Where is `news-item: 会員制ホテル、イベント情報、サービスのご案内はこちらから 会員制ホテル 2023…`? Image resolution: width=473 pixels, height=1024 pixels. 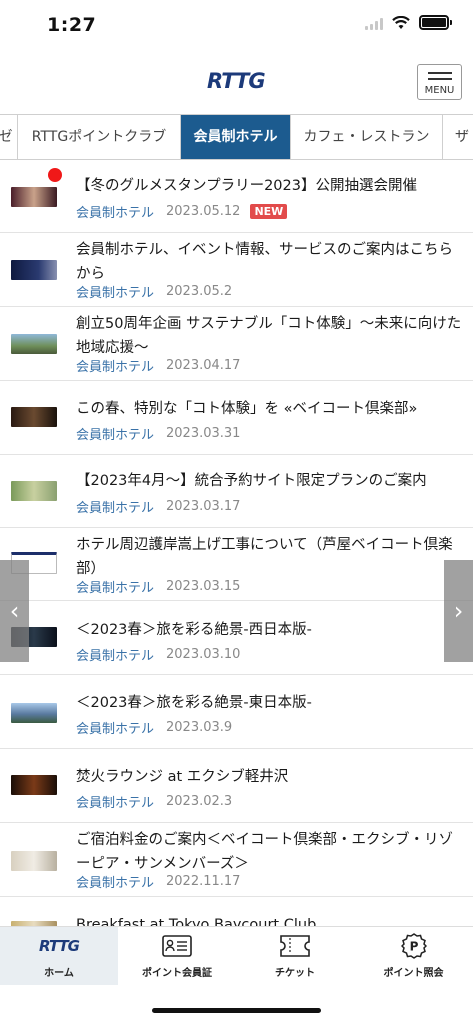 news-item: 会員制ホテル、イベント情報、サービスのご案内はこちらから 会員制ホテル 2023… is located at coordinates (236, 270).